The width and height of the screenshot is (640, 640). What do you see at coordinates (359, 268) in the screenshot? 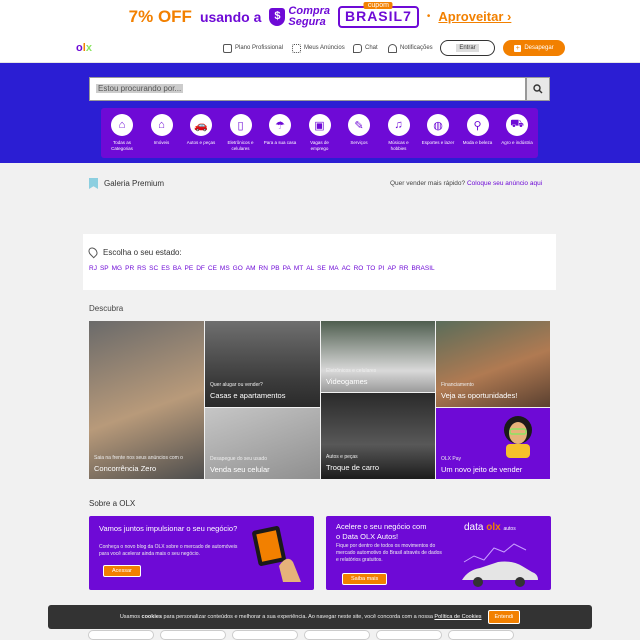
I see `state-link: RO` at bounding box center [359, 268].